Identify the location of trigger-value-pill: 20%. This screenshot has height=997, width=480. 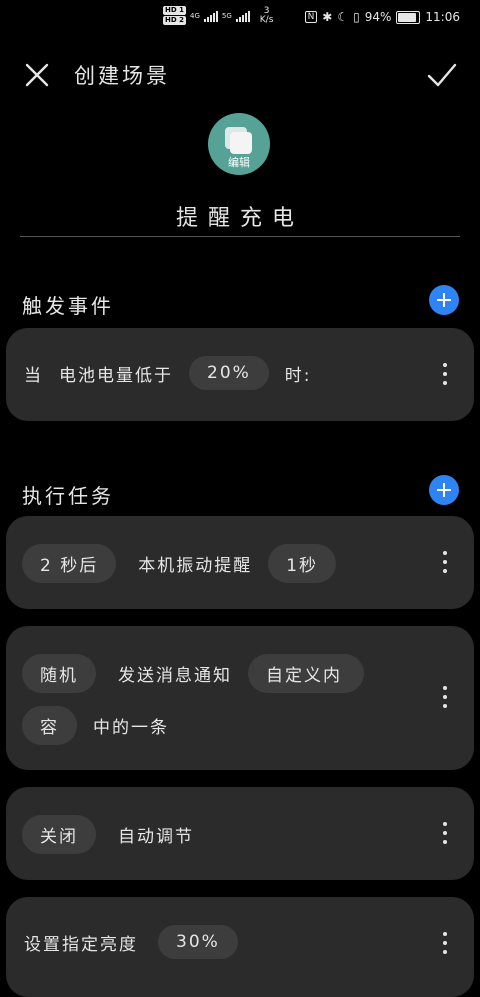
(229, 373).